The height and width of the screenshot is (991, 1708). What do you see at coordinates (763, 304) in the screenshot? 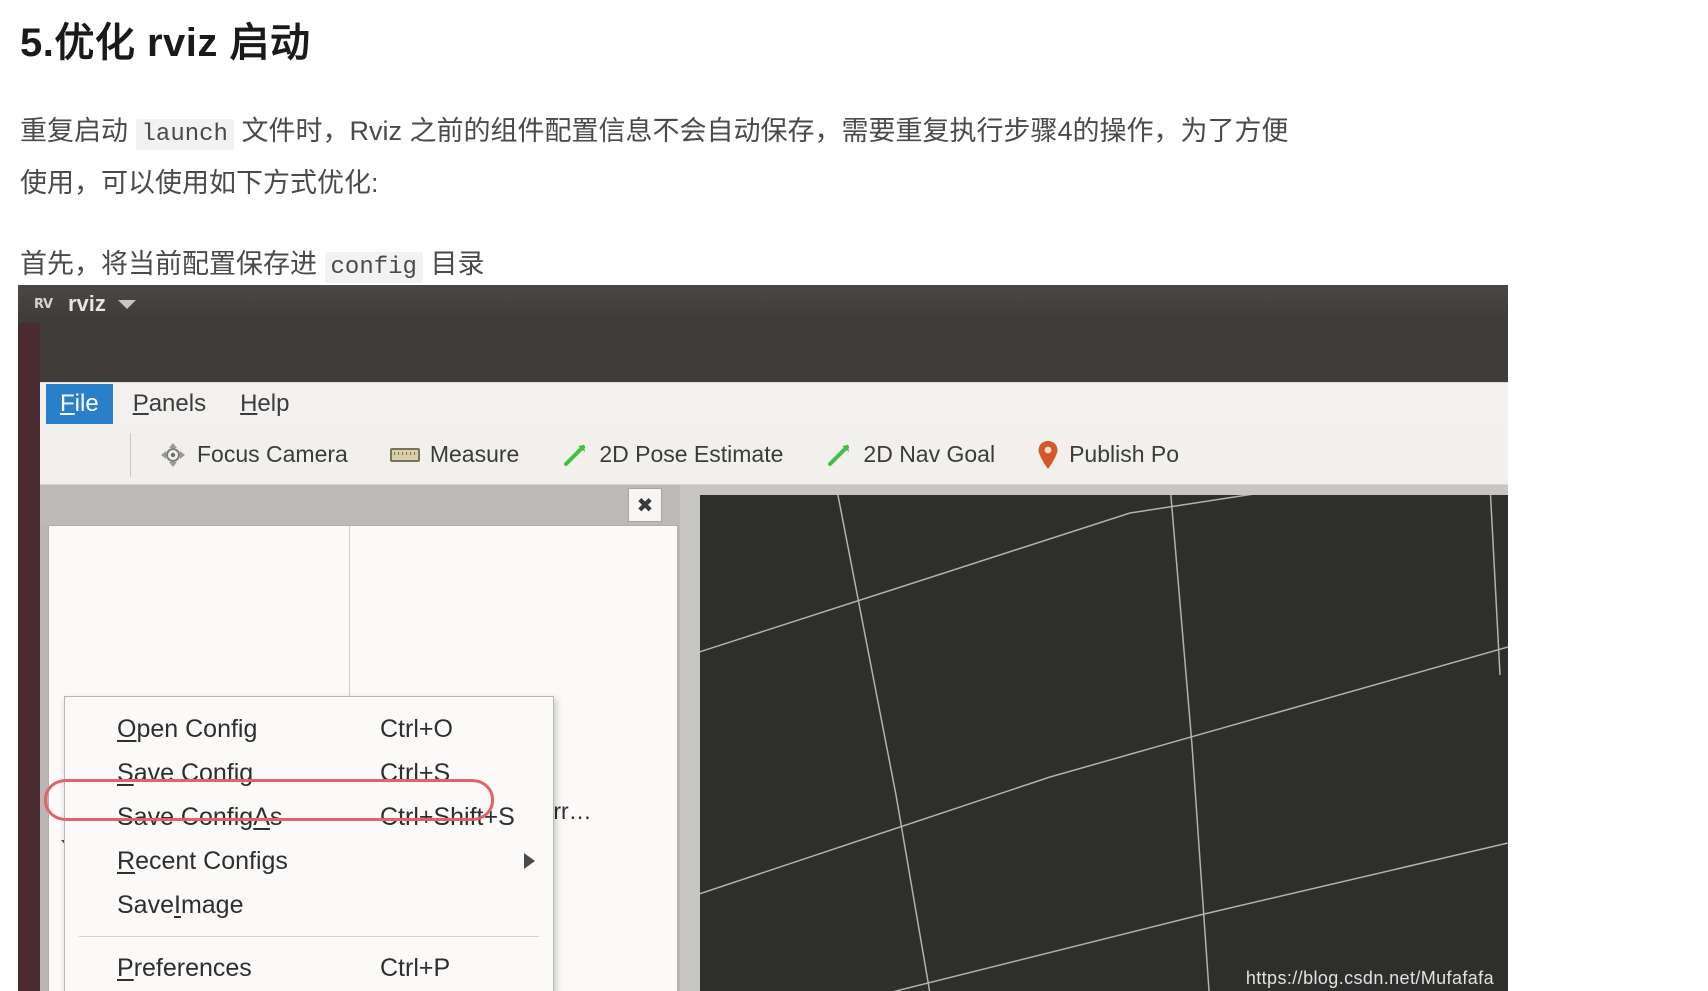
I see `rviz-titlebar: RV rviz` at bounding box center [763, 304].